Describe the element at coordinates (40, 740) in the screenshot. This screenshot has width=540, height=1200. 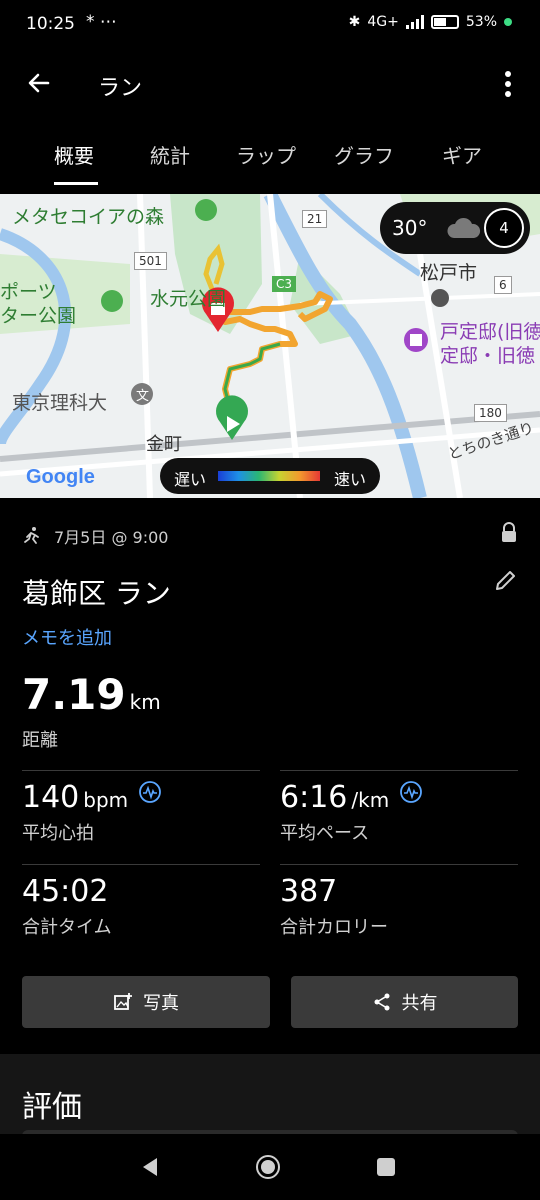
I see `distance-label: 距離` at that location.